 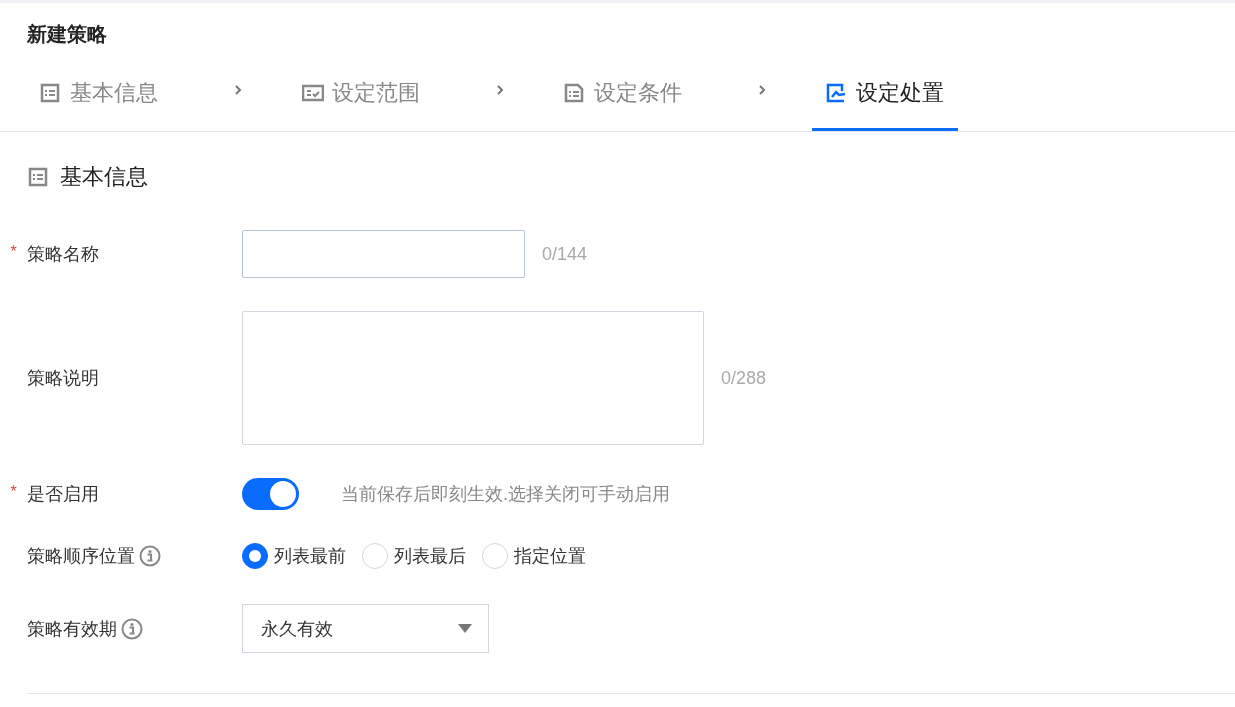 What do you see at coordinates (505, 494) in the screenshot?
I see `hint-text: 当前保存后即刻生效.选择关闭可手动启用` at bounding box center [505, 494].